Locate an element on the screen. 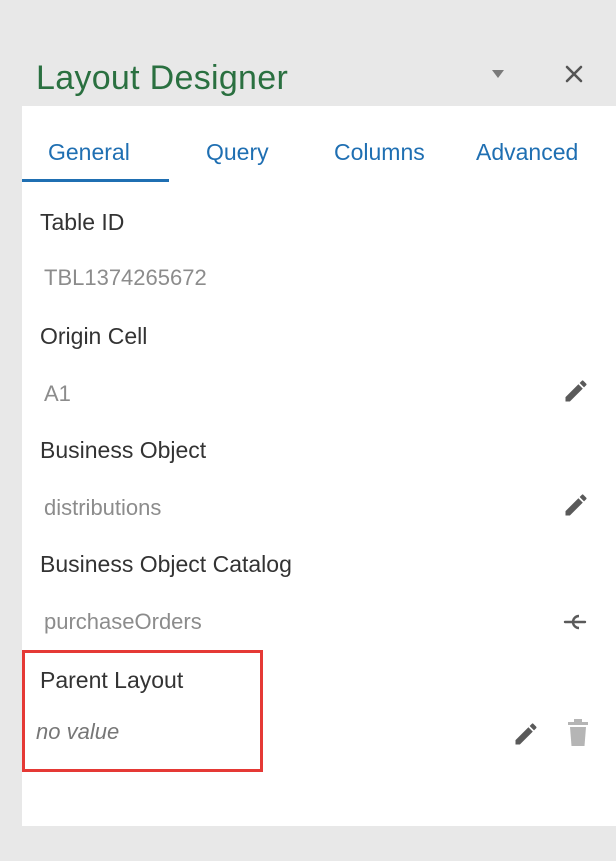  edit-parent-layout-button is located at coordinates (526, 734).